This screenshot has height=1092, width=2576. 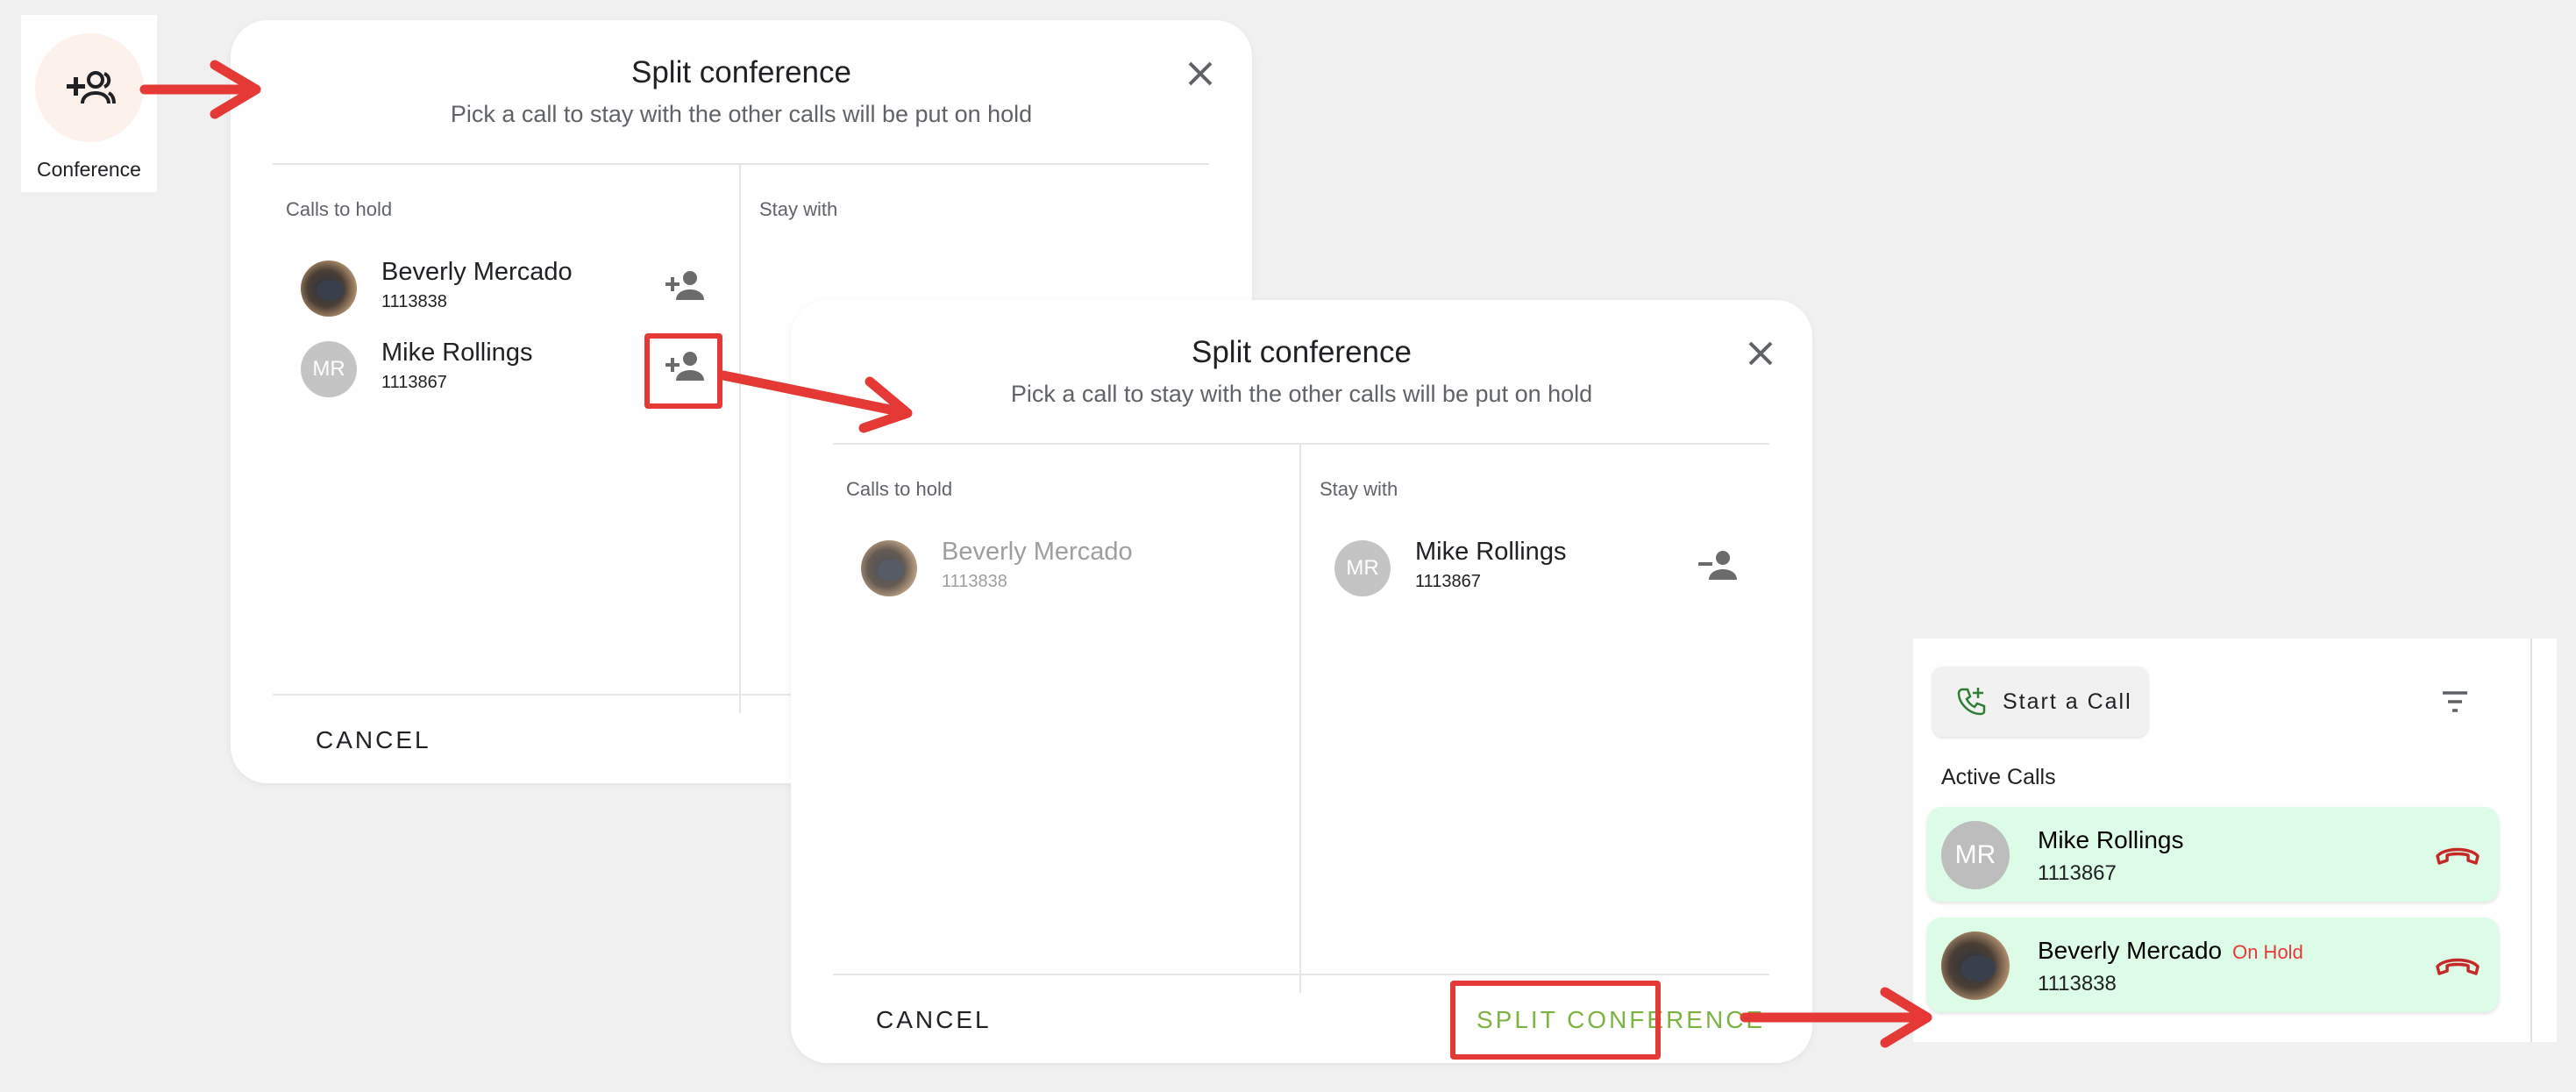 I want to click on start-call-button: Start a Call, so click(x=2040, y=702).